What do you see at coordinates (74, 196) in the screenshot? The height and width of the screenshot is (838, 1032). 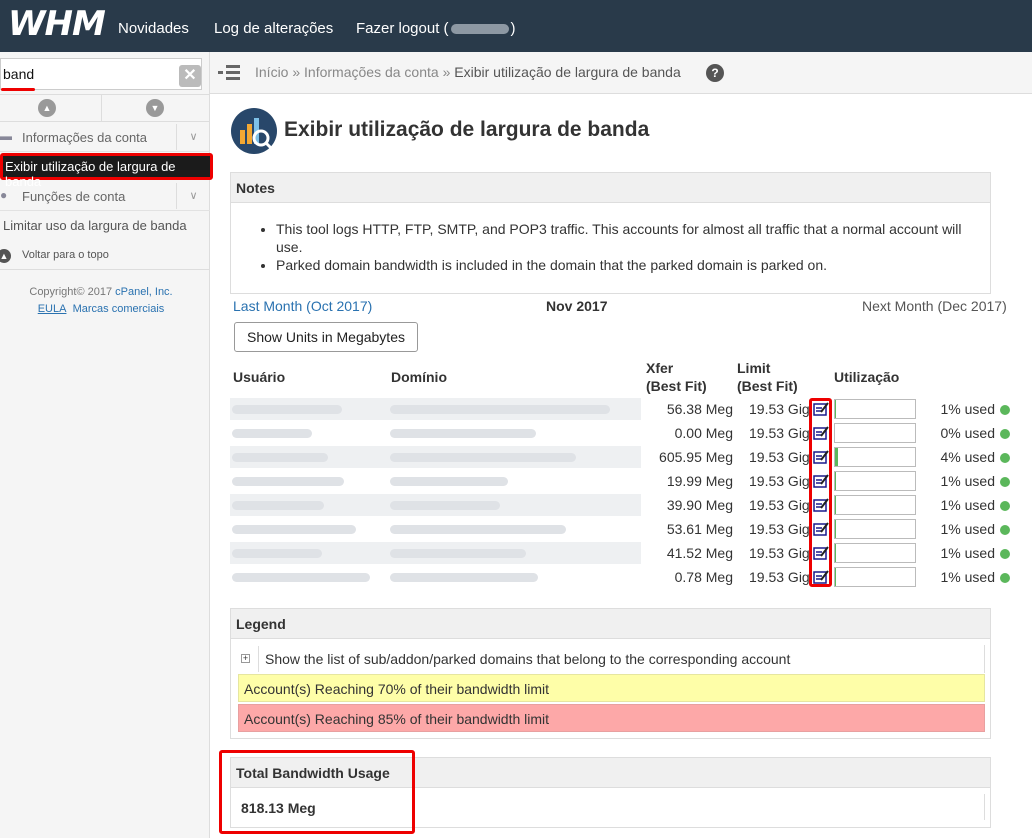 I see `sidebar-category-label: Funções de conta` at bounding box center [74, 196].